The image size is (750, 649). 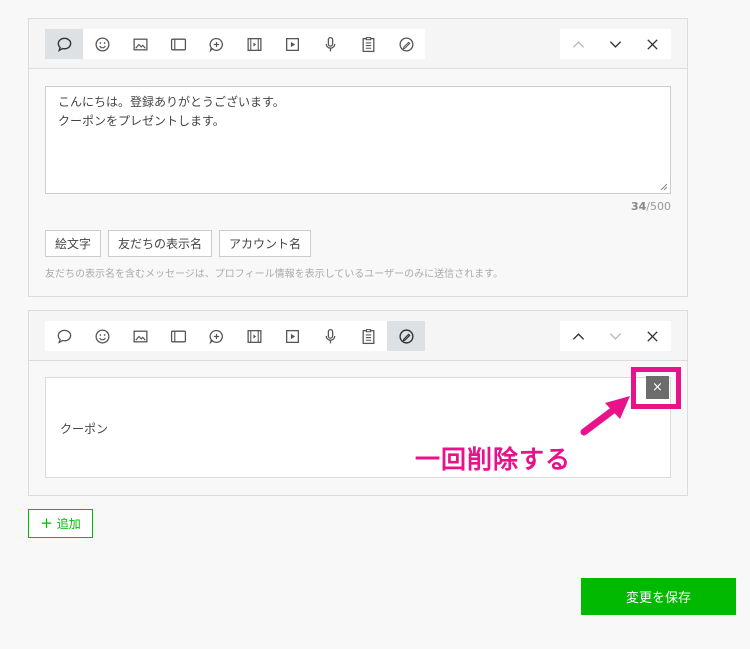 What do you see at coordinates (358, 140) in the screenshot?
I see `message-textarea: こんにちは。登録ありがとうございます。 クーポンをプレゼントします。` at bounding box center [358, 140].